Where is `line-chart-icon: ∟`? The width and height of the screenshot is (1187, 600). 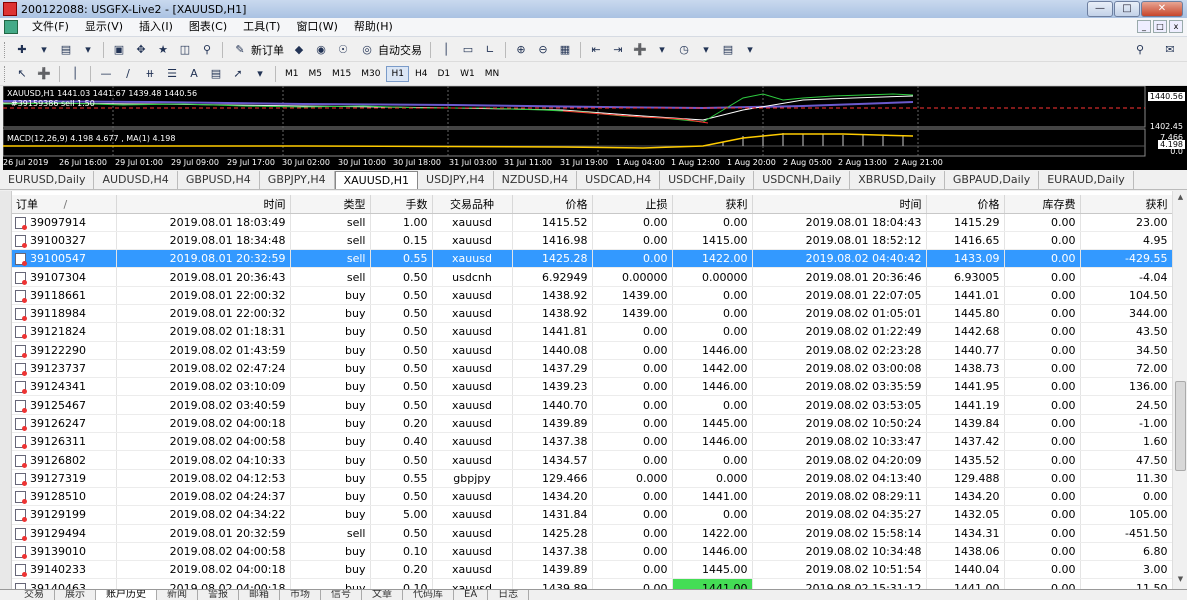
line-chart-icon: ∟ is located at coordinates (490, 50).